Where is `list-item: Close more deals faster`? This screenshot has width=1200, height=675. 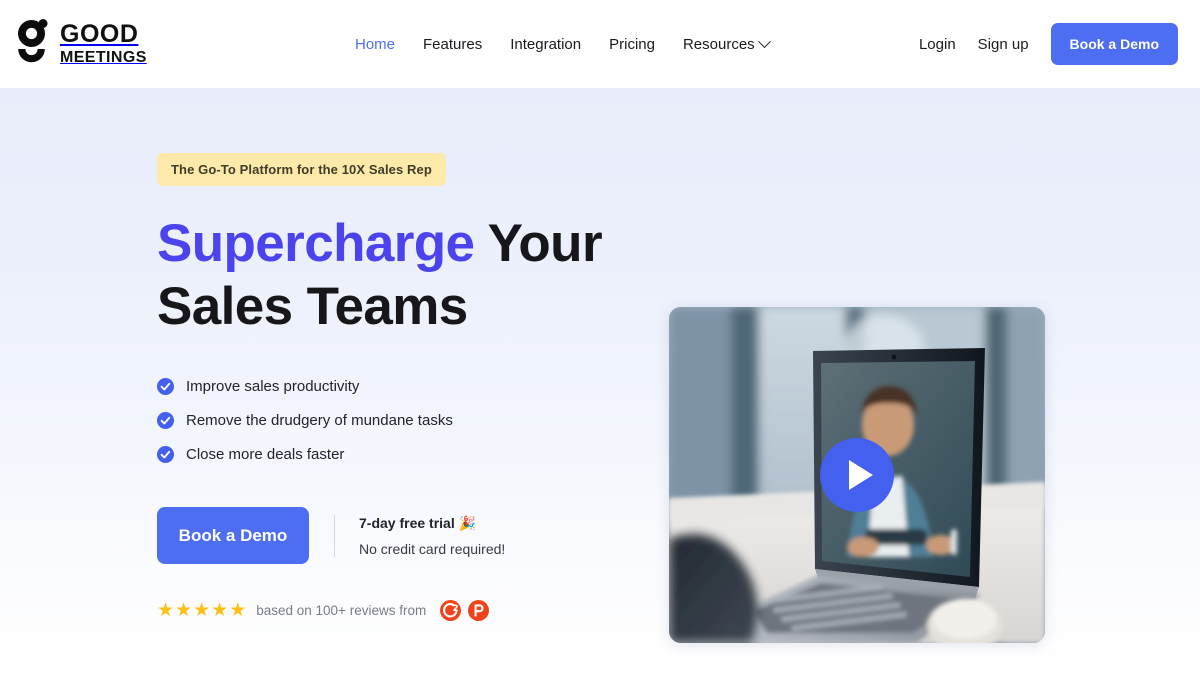 list-item: Close more deals faster is located at coordinates (407, 455).